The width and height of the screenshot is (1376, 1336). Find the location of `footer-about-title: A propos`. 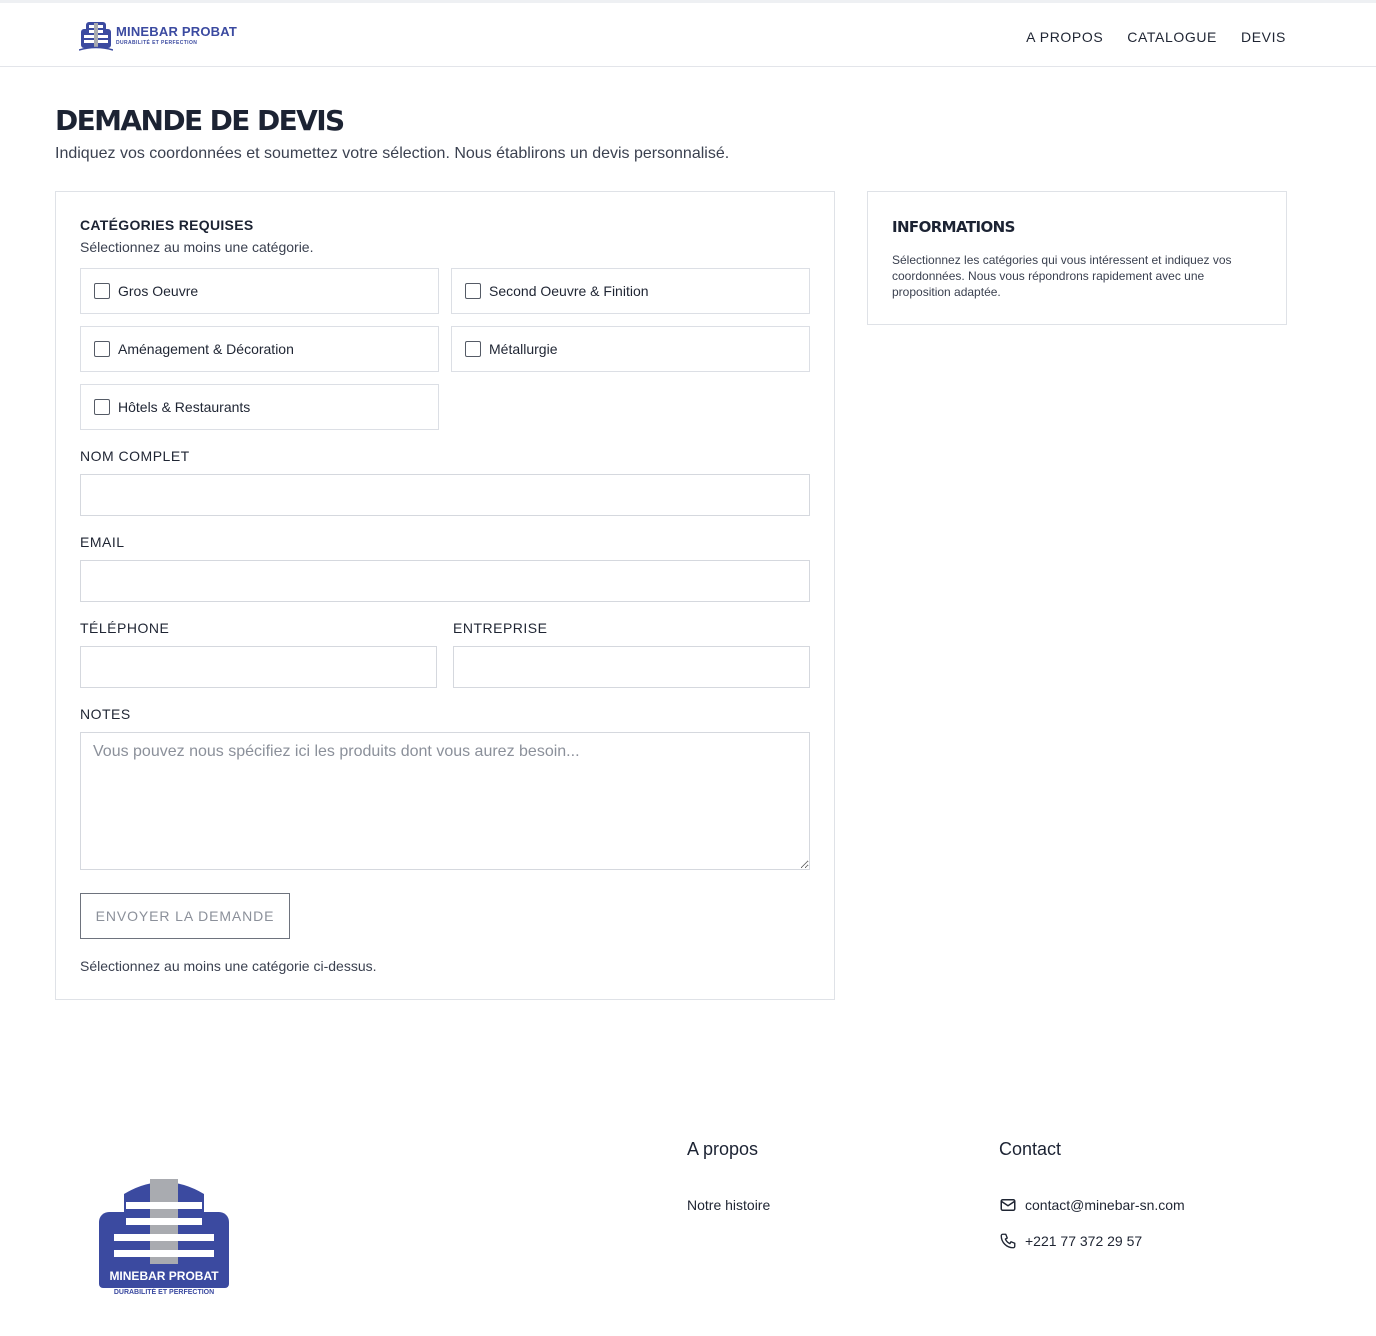

footer-about-title: A propos is located at coordinates (723, 1149).